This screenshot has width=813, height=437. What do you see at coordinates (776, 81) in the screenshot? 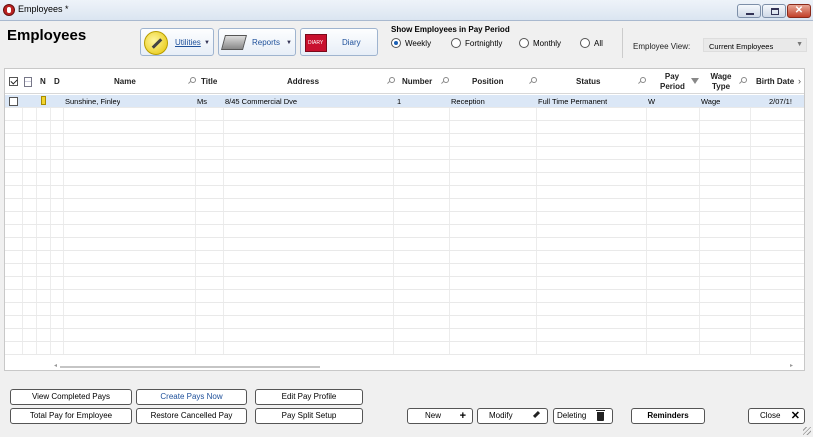
I see `col-birth-date: Birth Date` at bounding box center [776, 81].